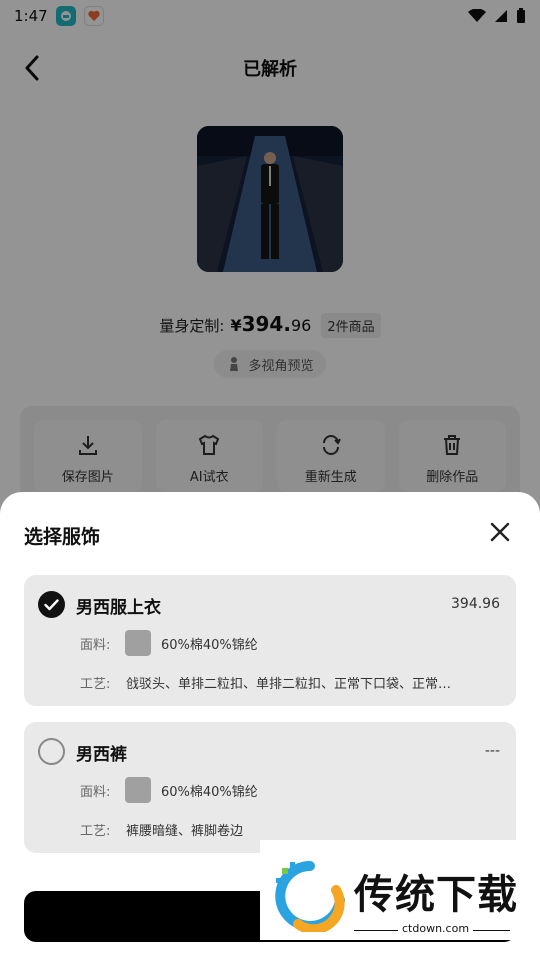 The height and width of the screenshot is (960, 540). I want to click on checkmark-icon, so click(51, 604).